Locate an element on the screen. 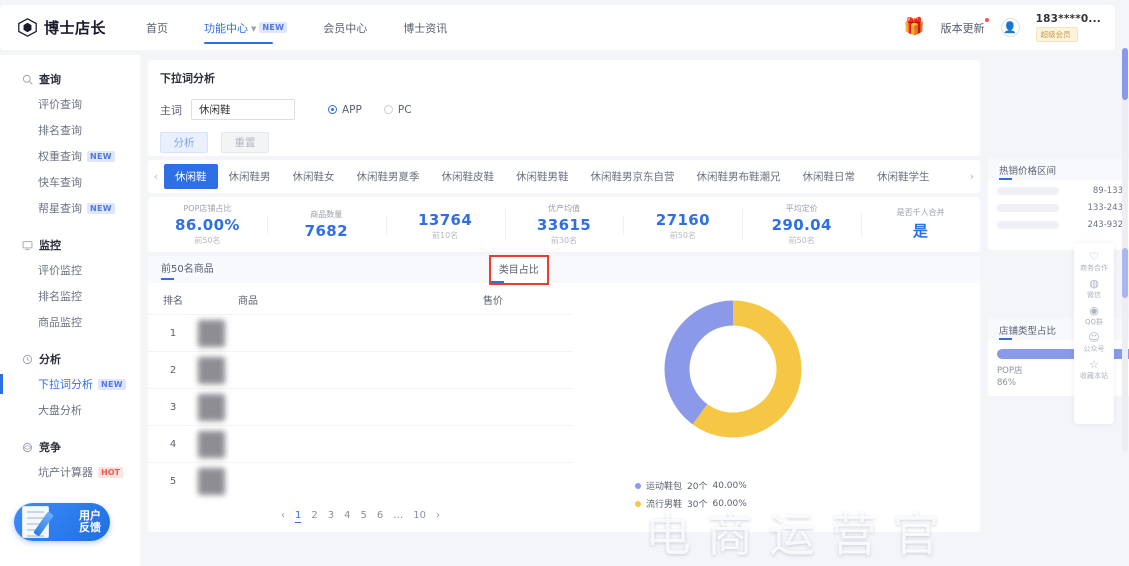 This screenshot has height=566, width=1129. metric-label: 是否千人合并 is located at coordinates (920, 212).